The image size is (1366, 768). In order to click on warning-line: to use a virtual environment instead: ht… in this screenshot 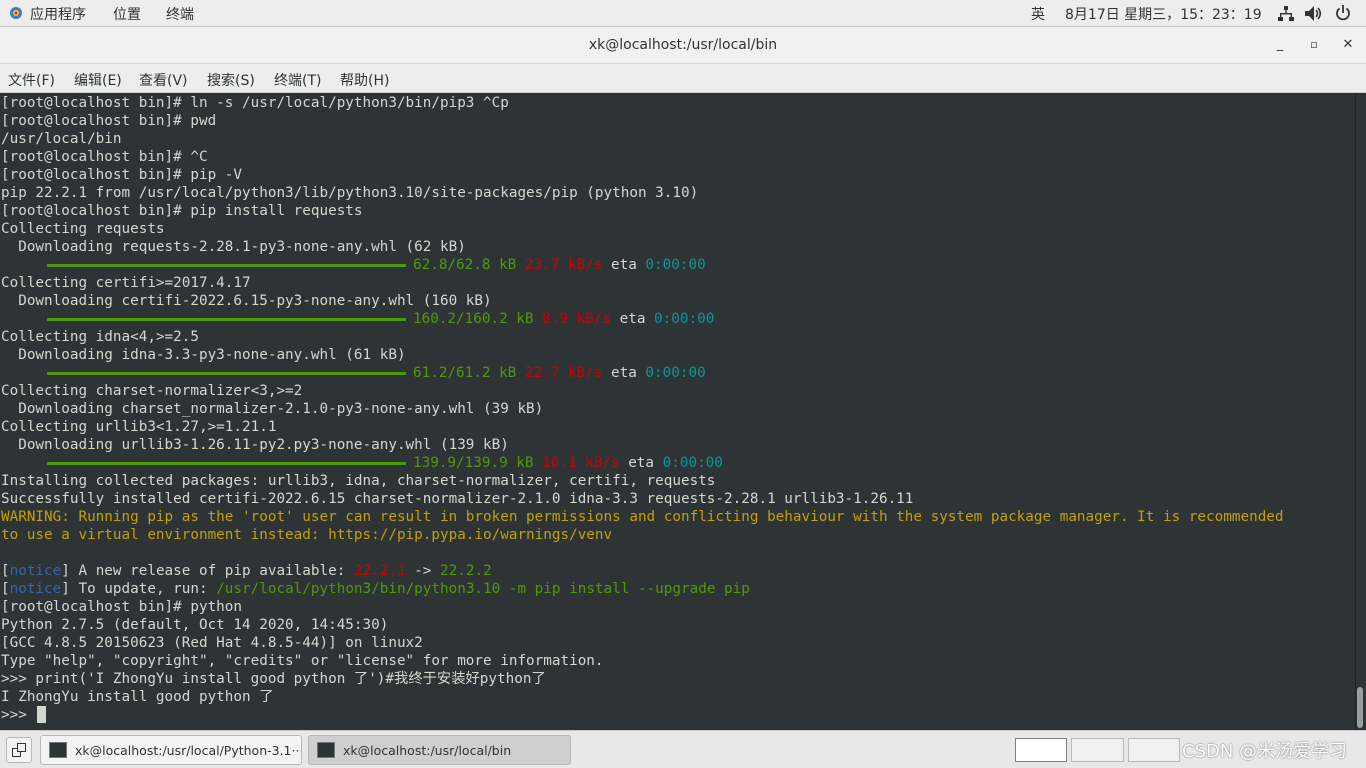, I will do `click(307, 535)`.